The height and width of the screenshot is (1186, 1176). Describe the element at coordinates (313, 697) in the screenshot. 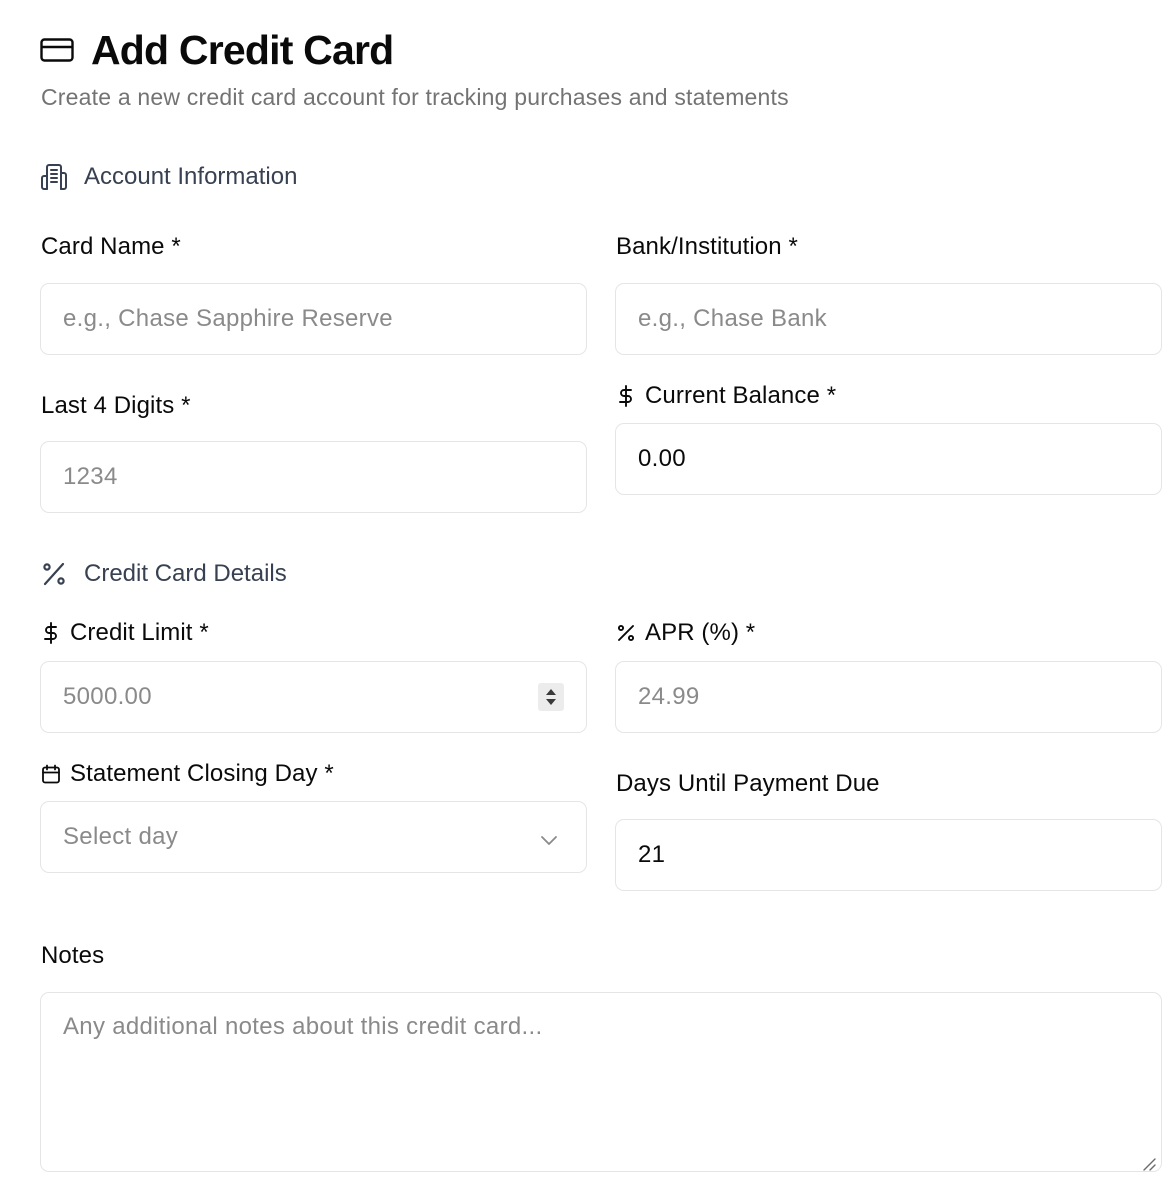

I see `credit-limit-input: 5000.00` at that location.